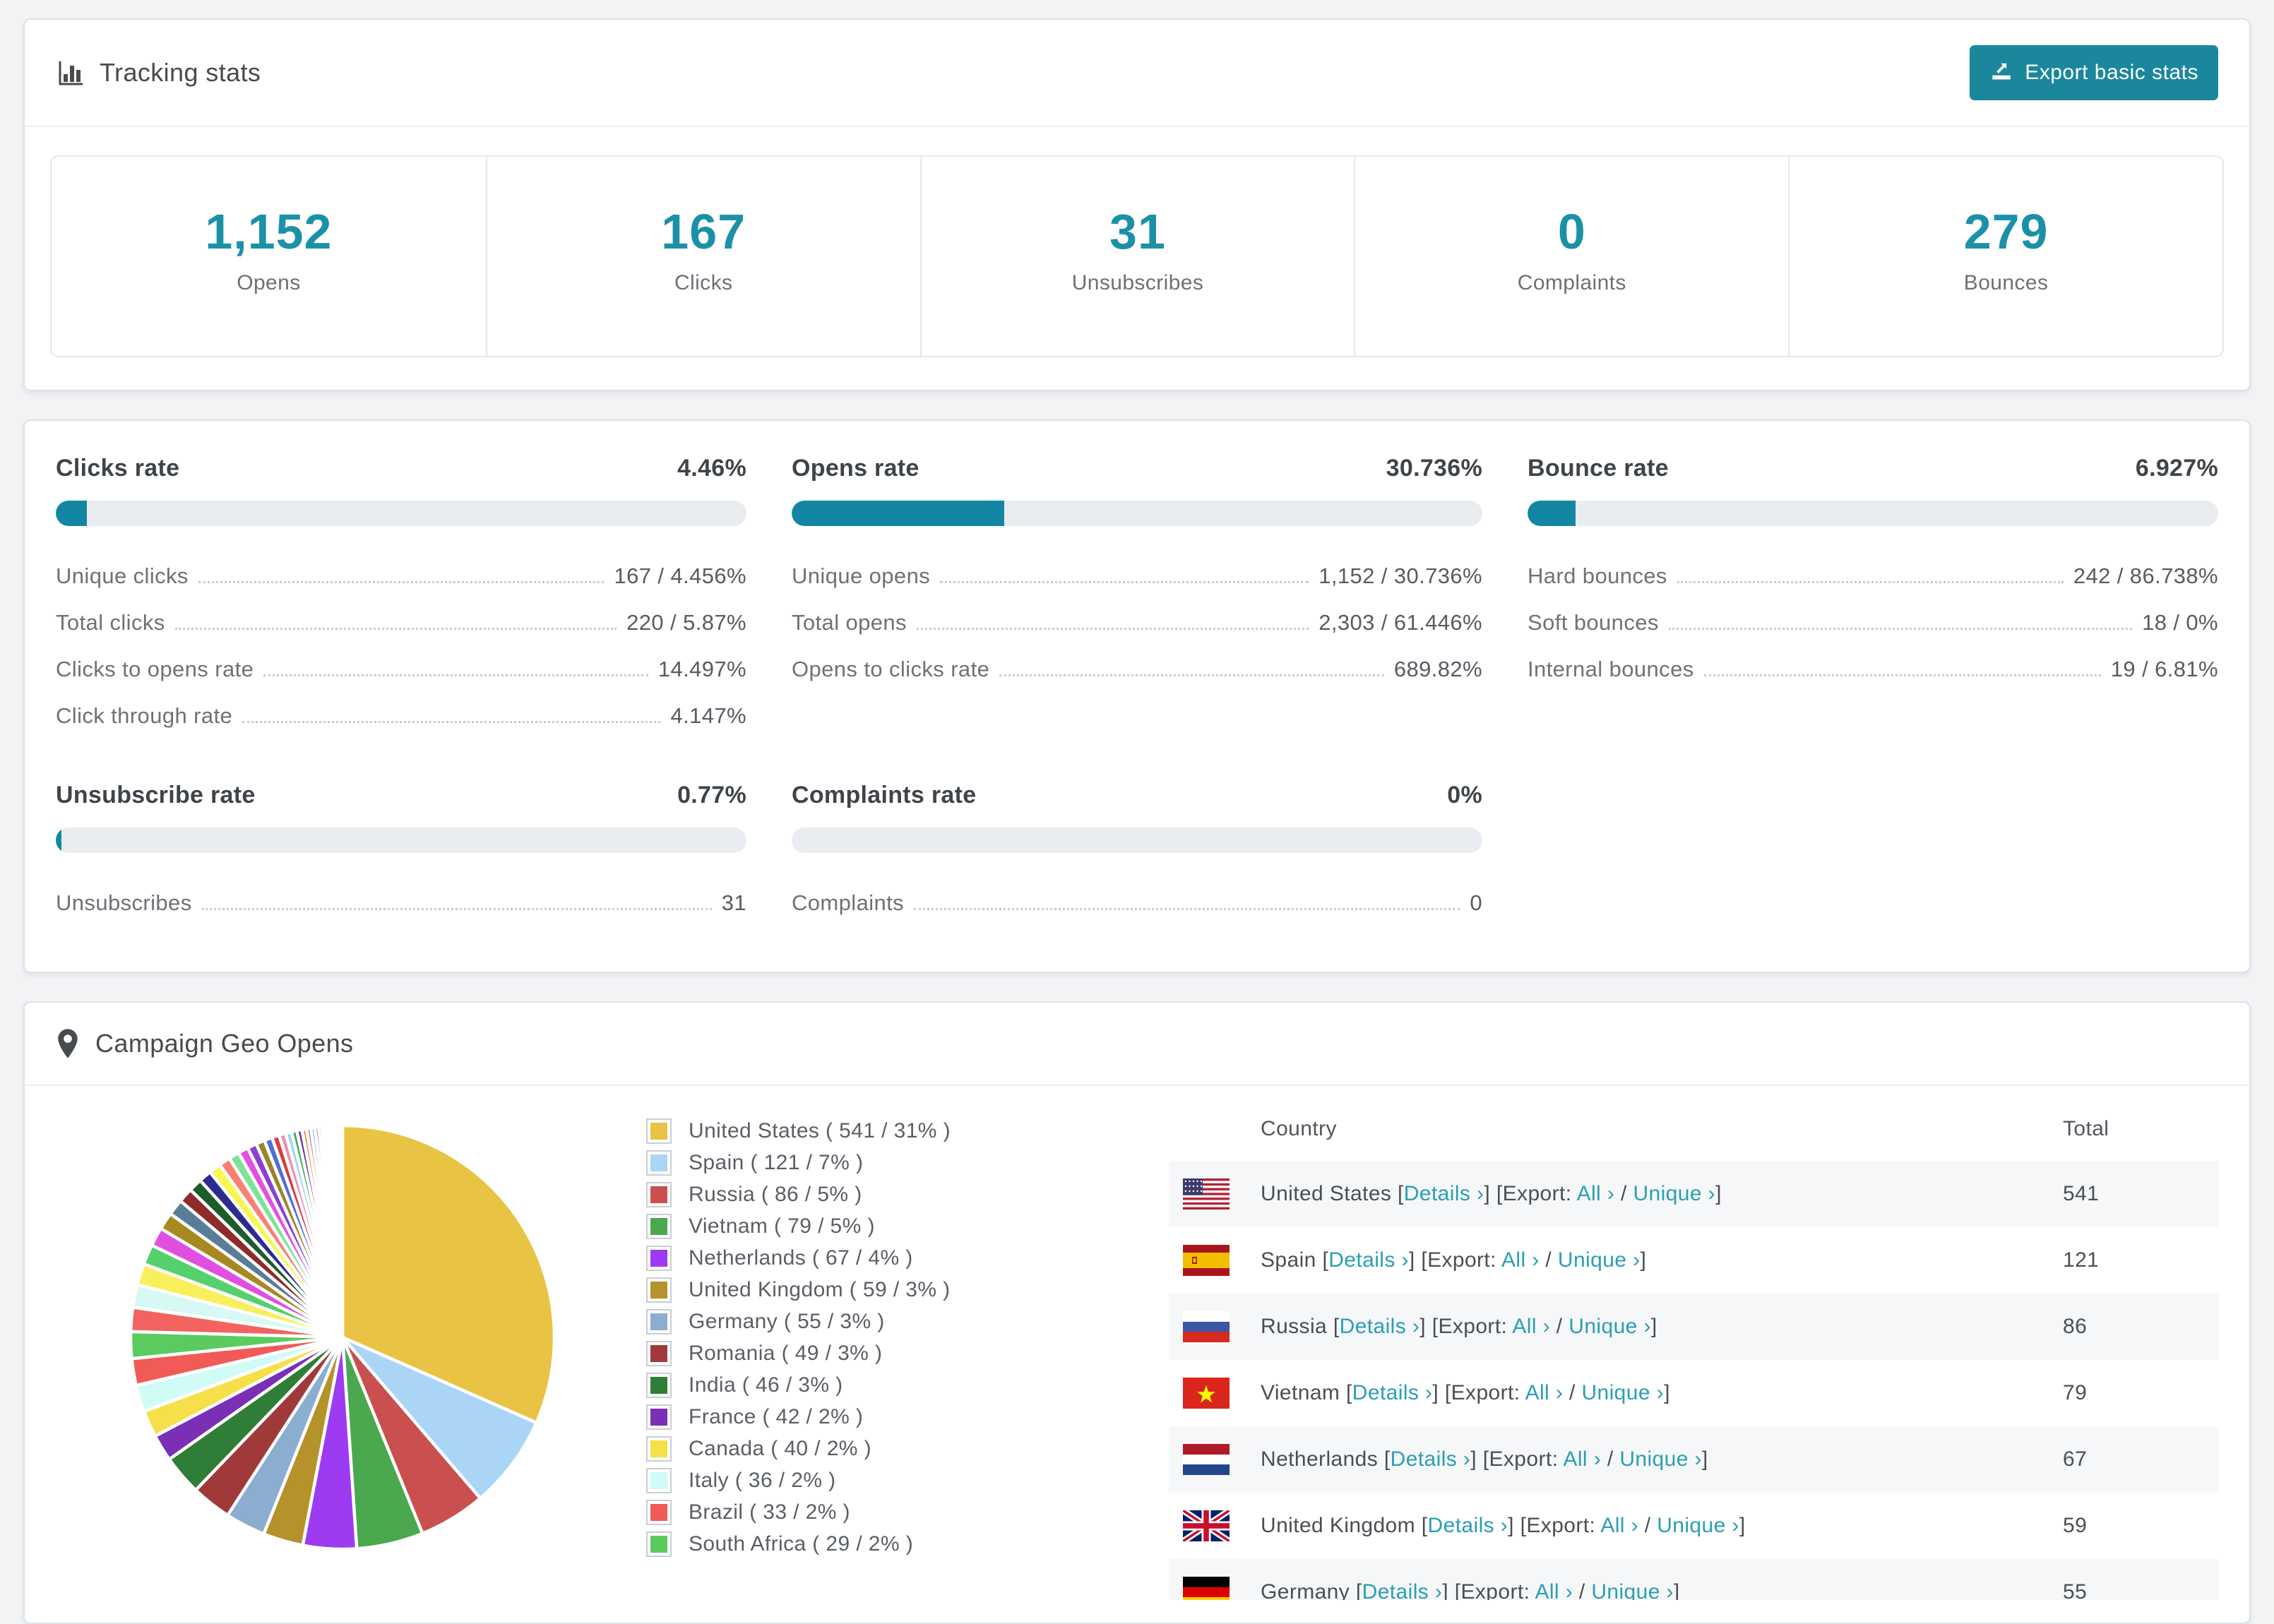 The height and width of the screenshot is (1624, 2274). What do you see at coordinates (1206, 1326) in the screenshot?
I see `flag-ru` at bounding box center [1206, 1326].